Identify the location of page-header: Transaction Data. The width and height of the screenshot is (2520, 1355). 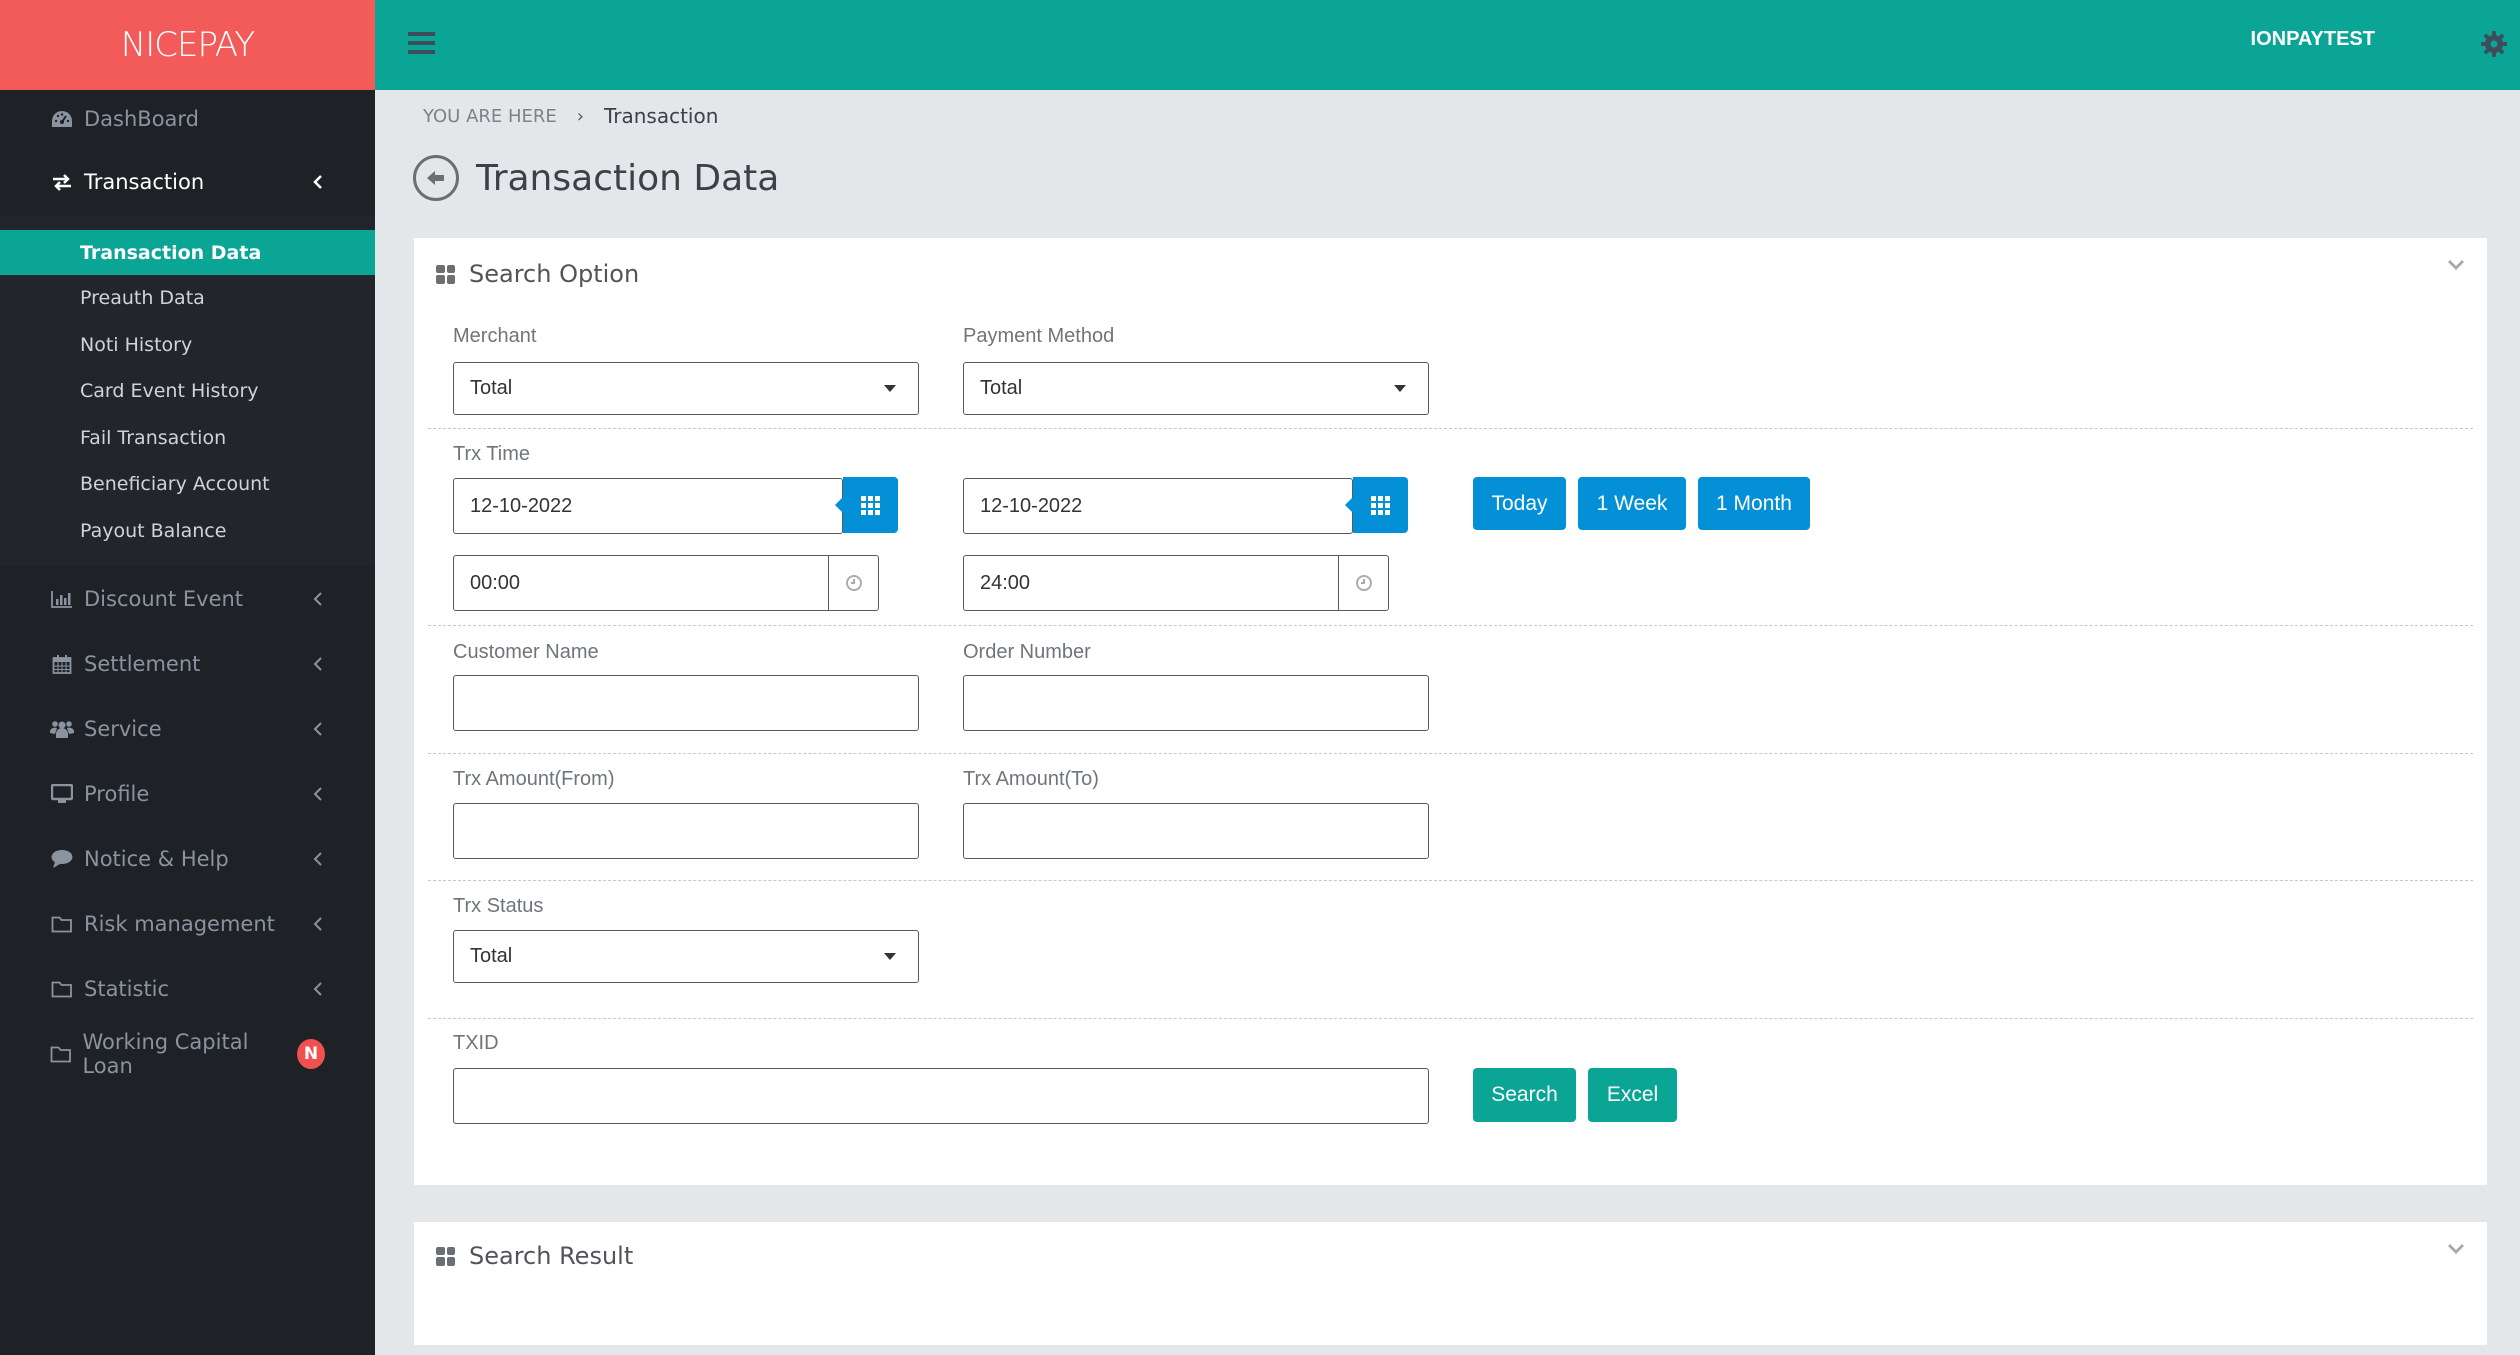
(596, 178).